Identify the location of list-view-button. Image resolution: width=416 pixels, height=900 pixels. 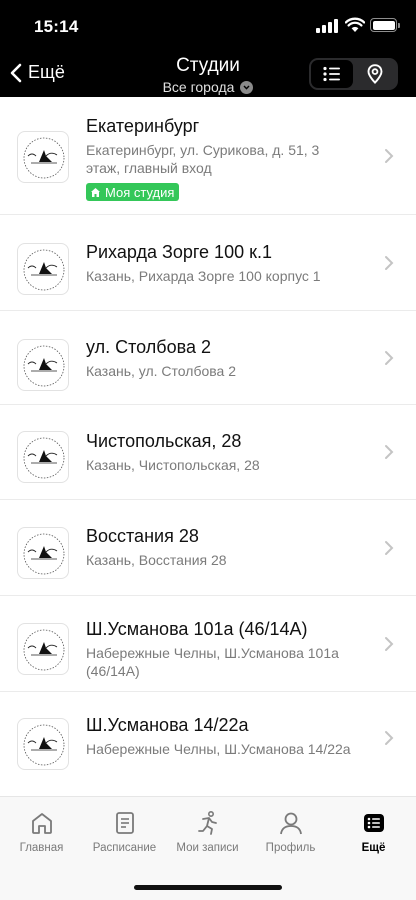
(332, 74).